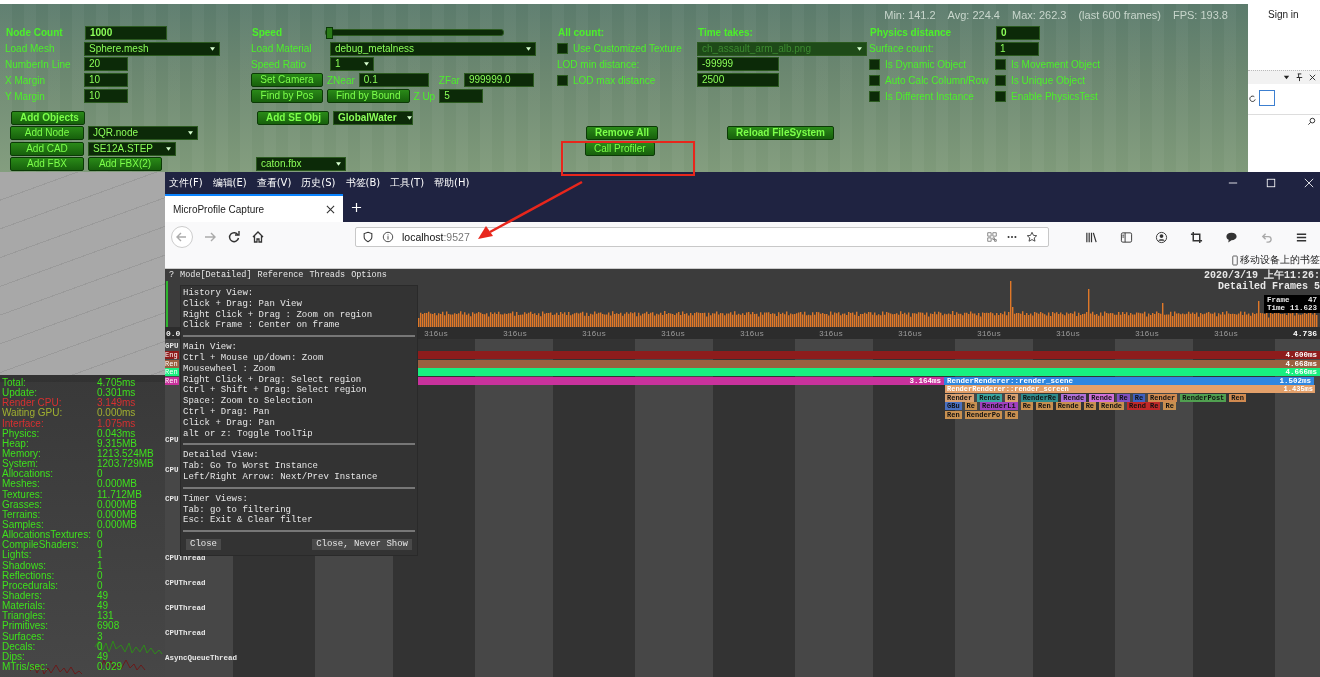  I want to click on sign-in-link: Sign in, so click(1294, 14).